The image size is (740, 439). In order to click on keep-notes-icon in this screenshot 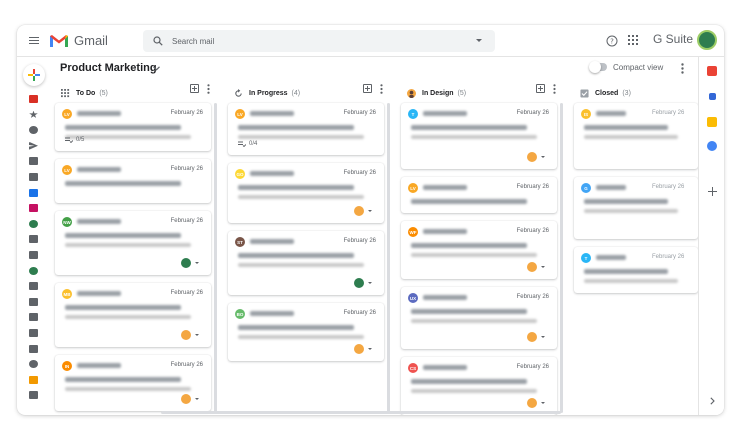, I will do `click(712, 122)`.